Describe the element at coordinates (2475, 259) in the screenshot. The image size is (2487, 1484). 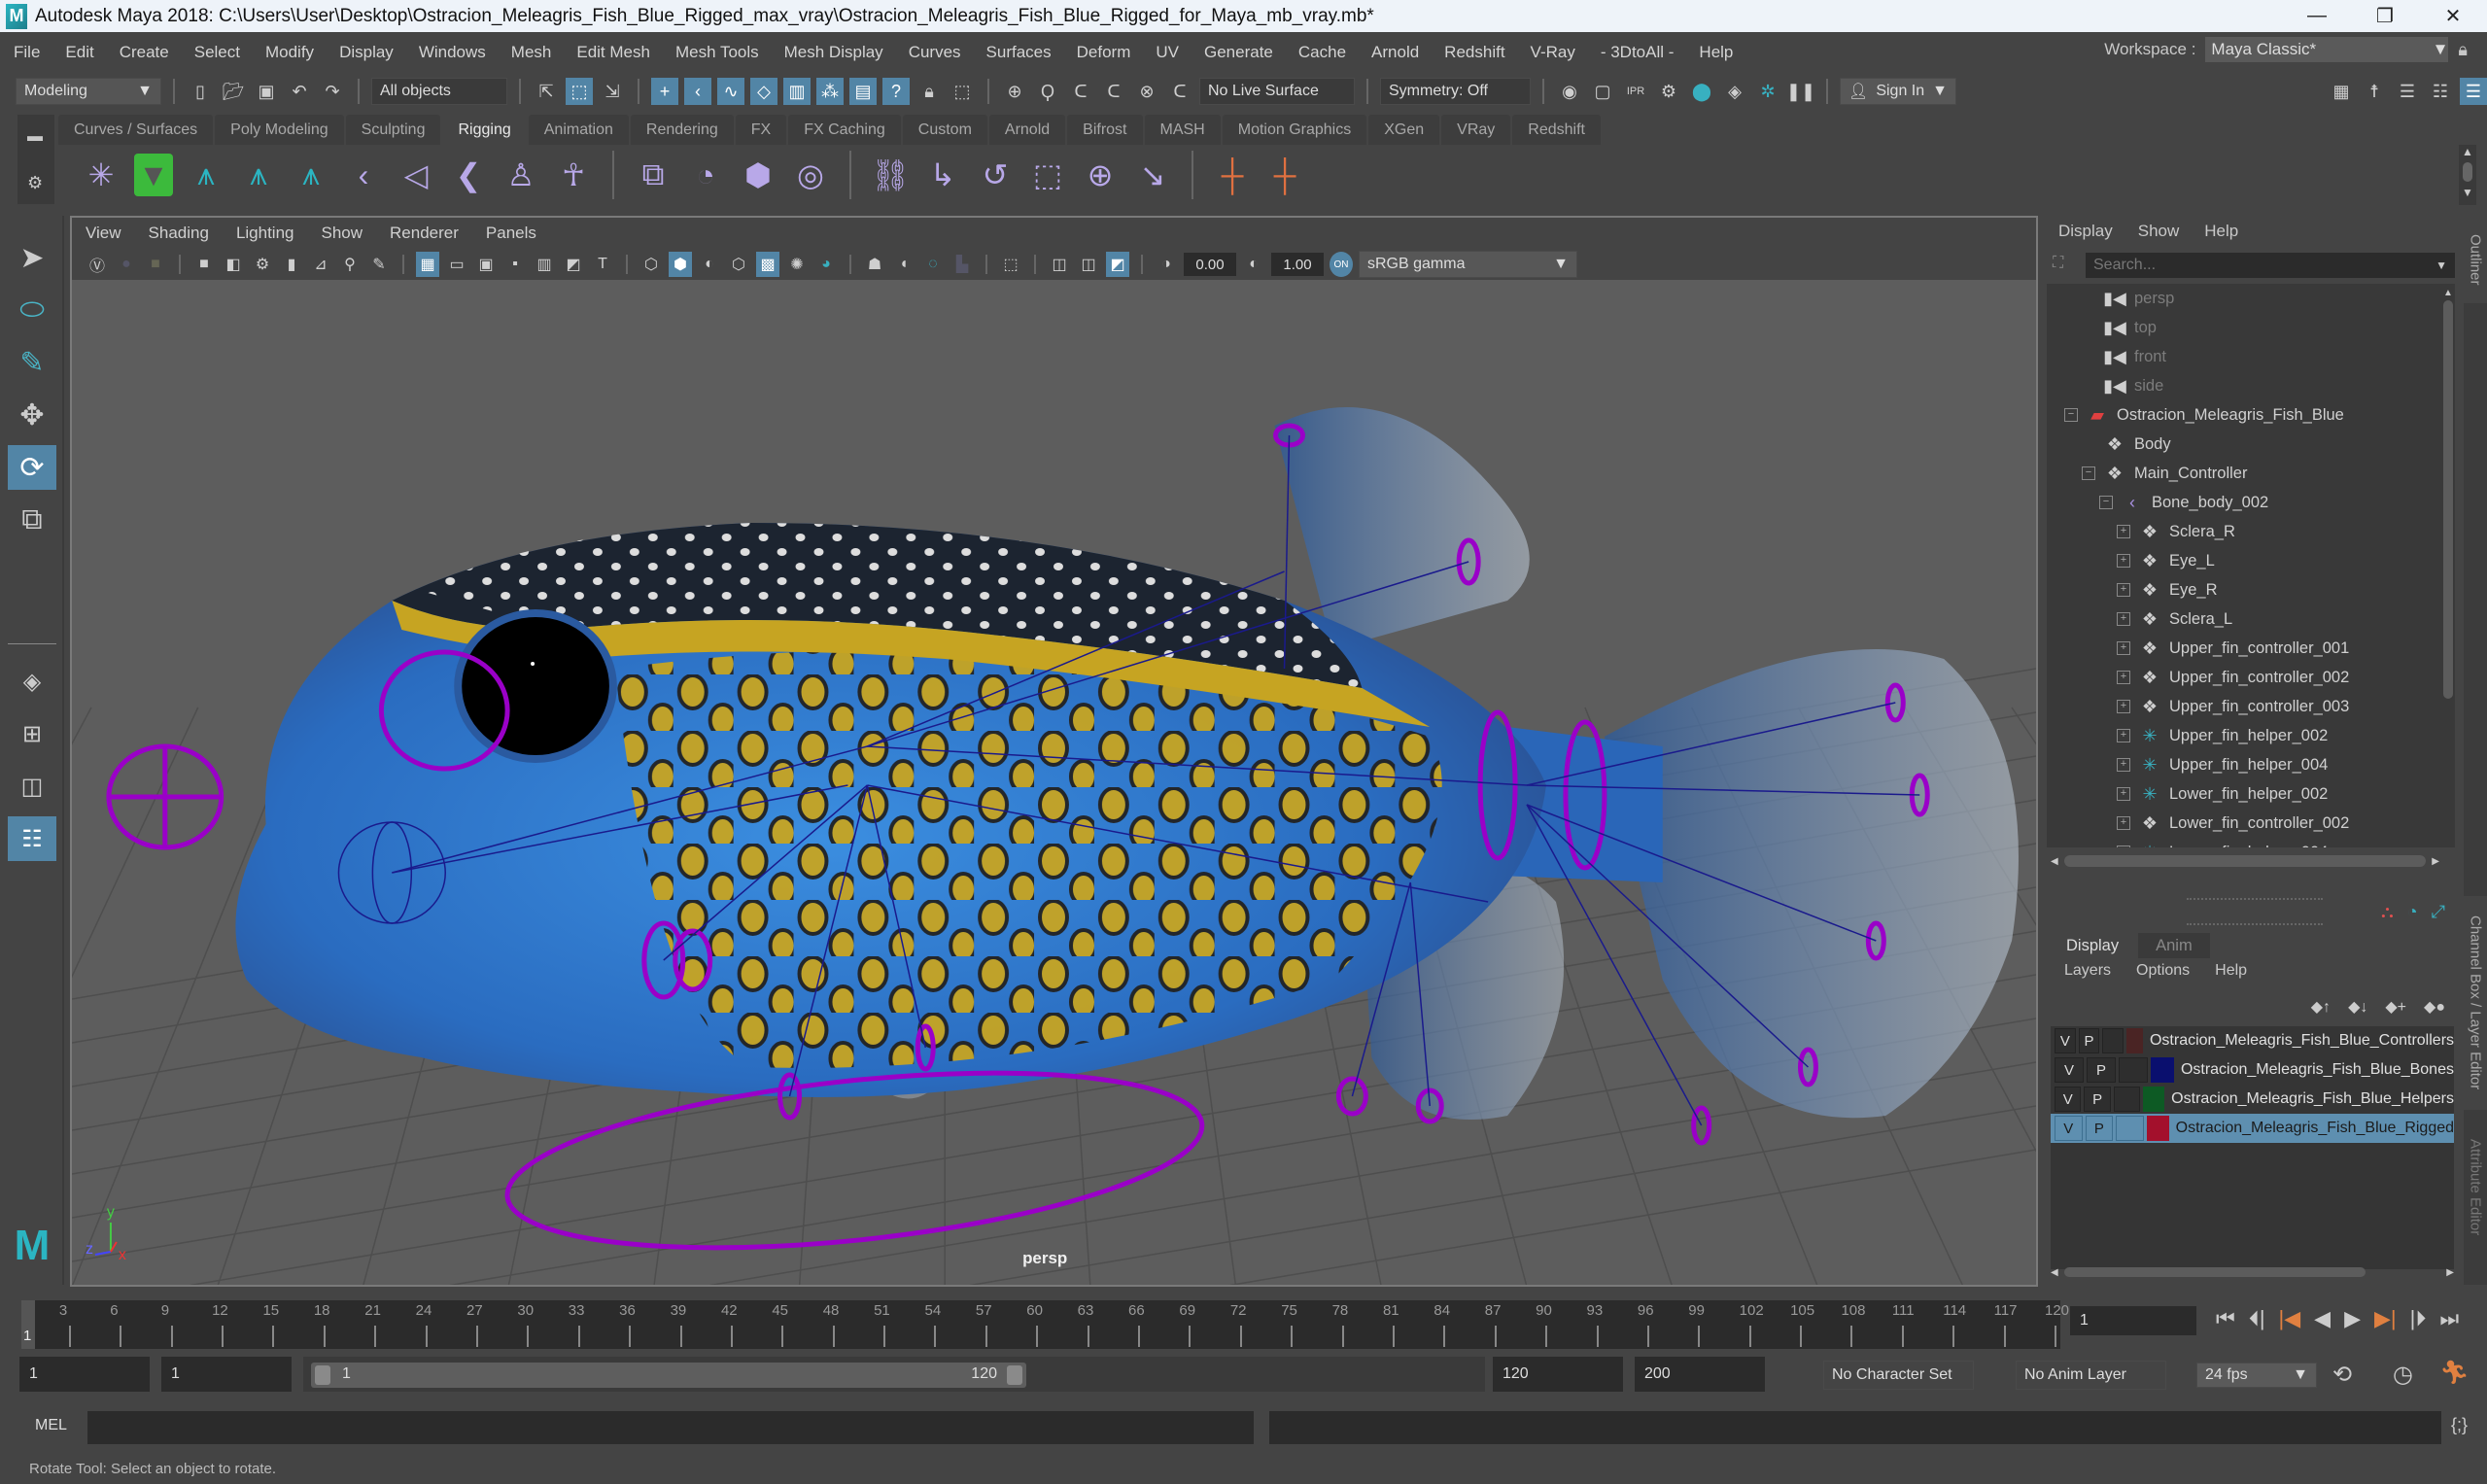
I see `tab-outliner: Outliner` at that location.